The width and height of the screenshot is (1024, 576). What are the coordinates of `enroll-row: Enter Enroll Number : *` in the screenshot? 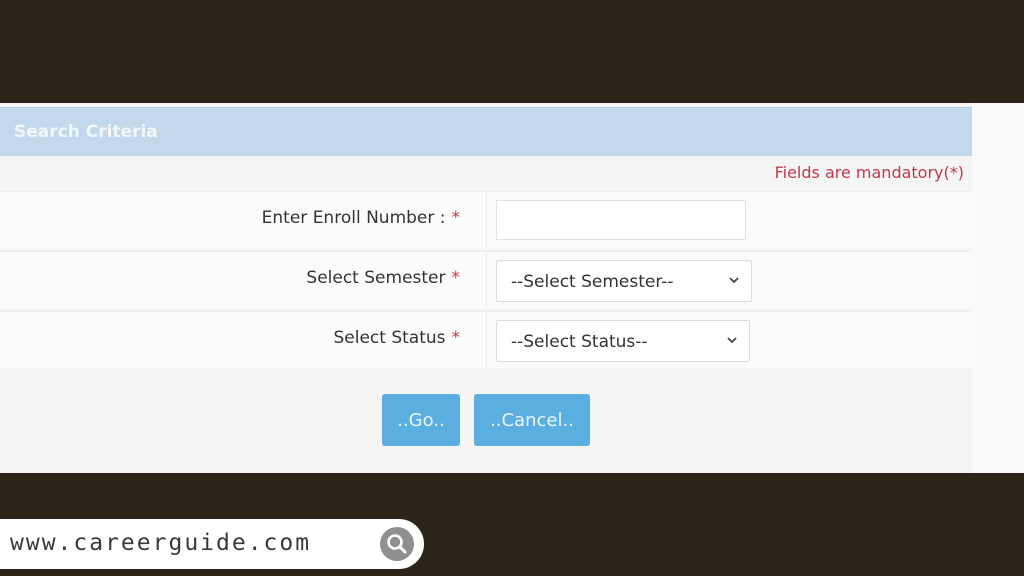 It's located at (486, 219).